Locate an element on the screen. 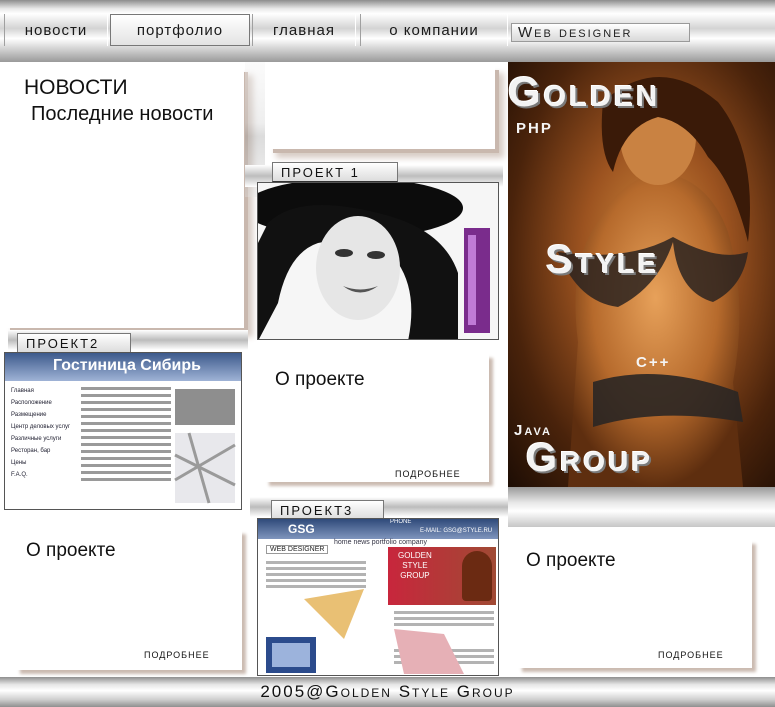 The image size is (775, 707). decor-panel is located at coordinates (381, 106).